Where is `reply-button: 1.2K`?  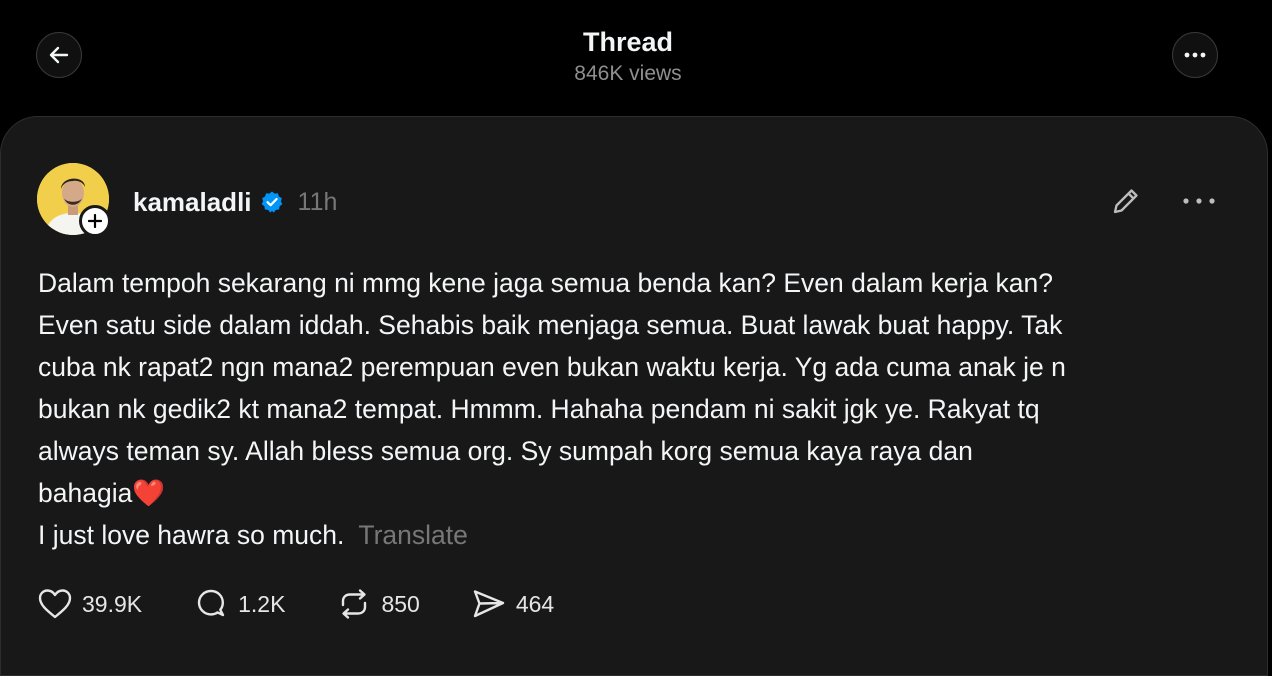 reply-button: 1.2K is located at coordinates (238, 604).